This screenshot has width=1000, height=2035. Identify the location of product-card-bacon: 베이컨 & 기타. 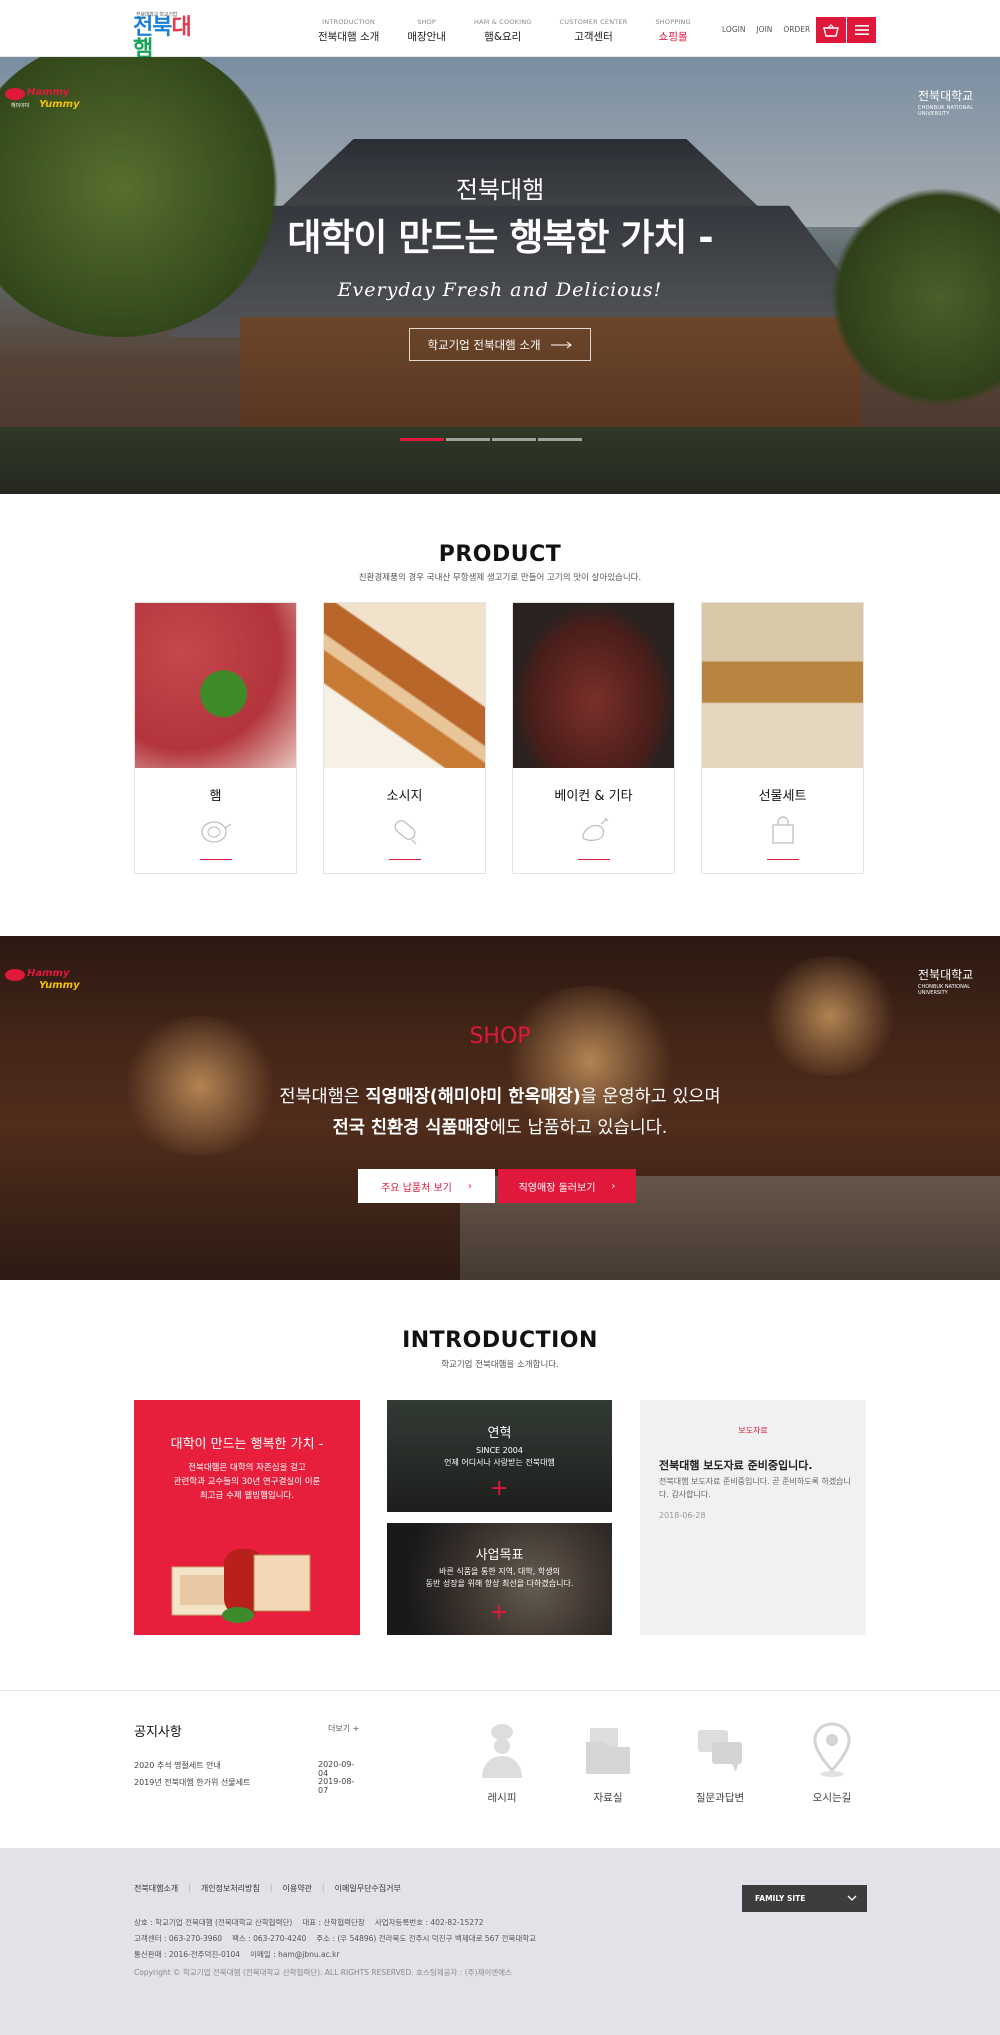
(593, 738).